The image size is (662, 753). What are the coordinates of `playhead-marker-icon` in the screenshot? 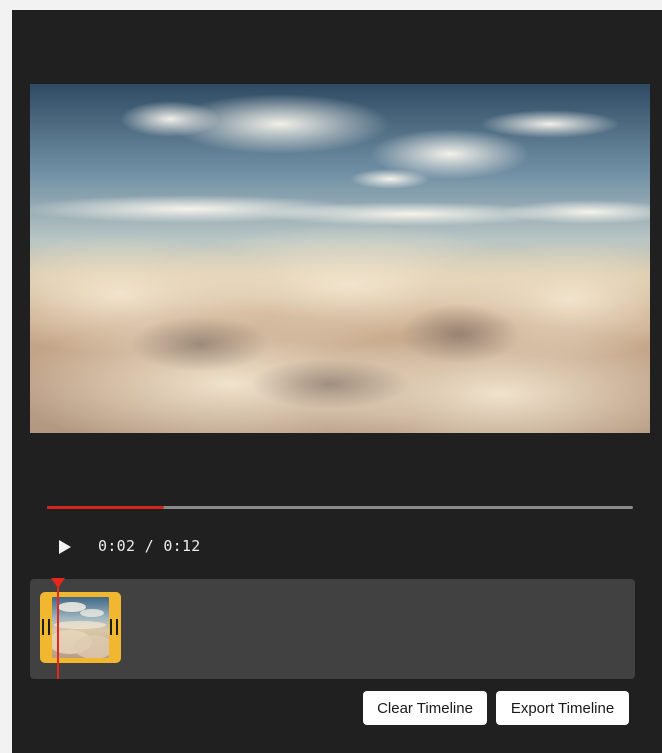 It's located at (58, 583).